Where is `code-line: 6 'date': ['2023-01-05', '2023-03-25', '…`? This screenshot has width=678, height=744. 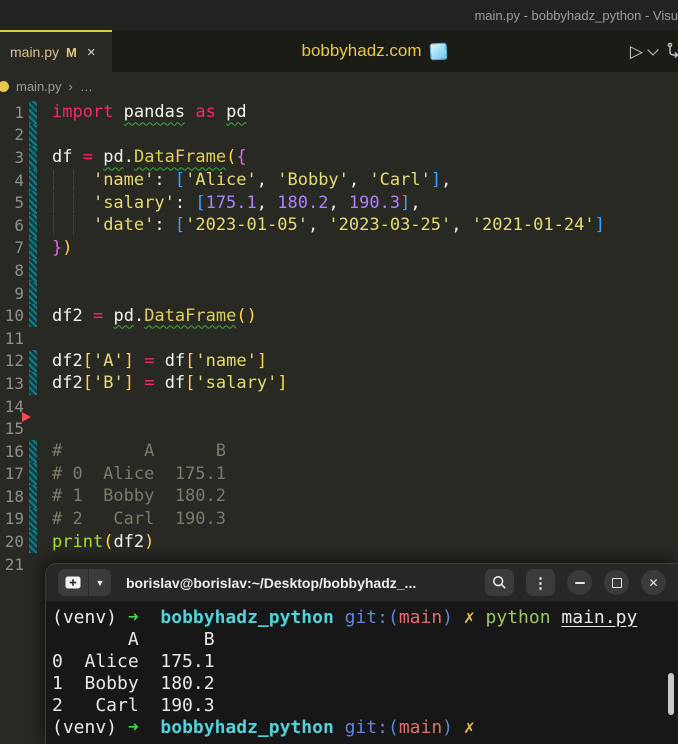
code-line: 6 'date': ['2023-01-05', '2023-03-25', '… is located at coordinates (339, 225).